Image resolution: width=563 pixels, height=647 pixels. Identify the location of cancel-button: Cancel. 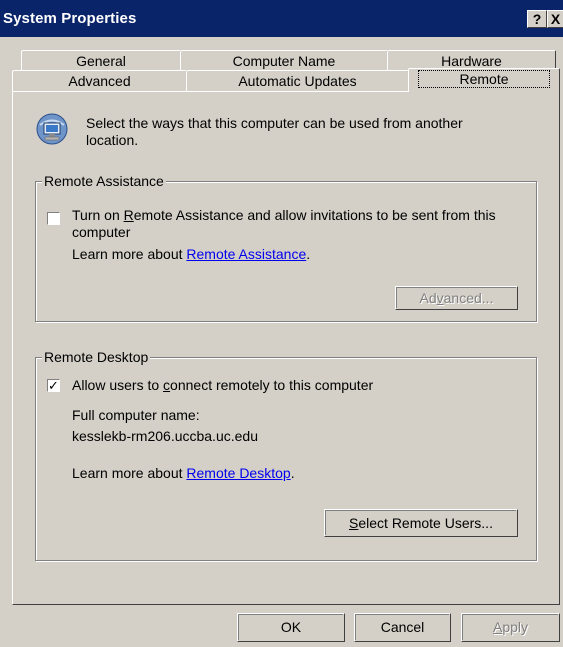
(402, 627).